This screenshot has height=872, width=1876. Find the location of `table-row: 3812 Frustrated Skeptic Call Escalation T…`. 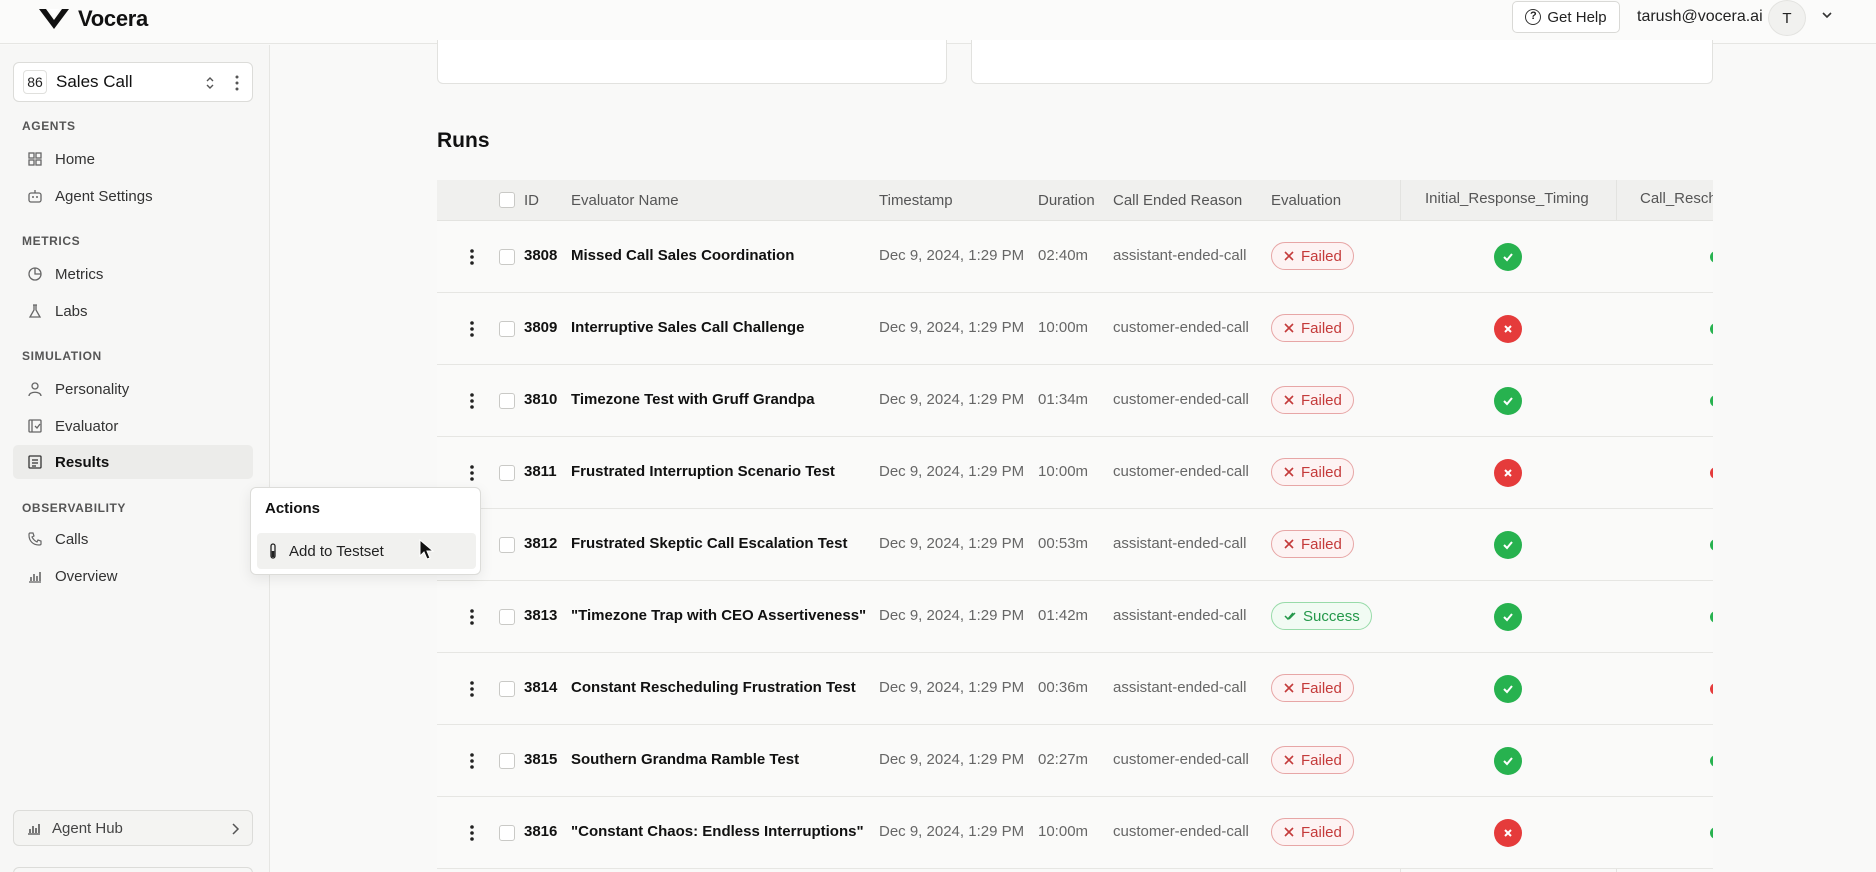

table-row: 3812 Frustrated Skeptic Call Escalation T… is located at coordinates (1075, 545).